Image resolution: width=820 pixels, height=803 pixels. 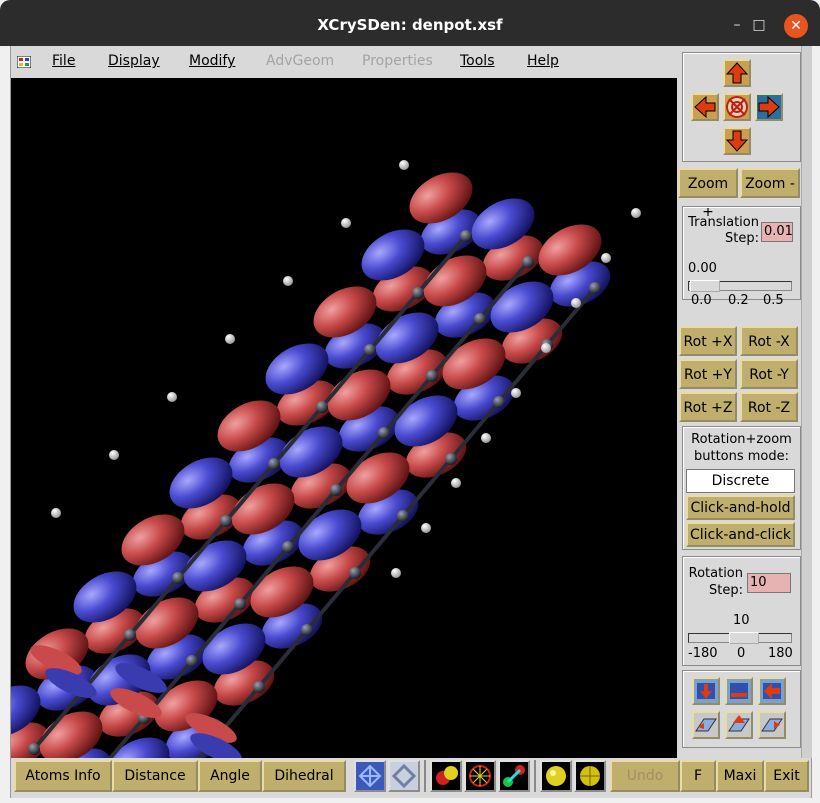 What do you see at coordinates (744, 638) in the screenshot?
I see `rotation-slider-handle` at bounding box center [744, 638].